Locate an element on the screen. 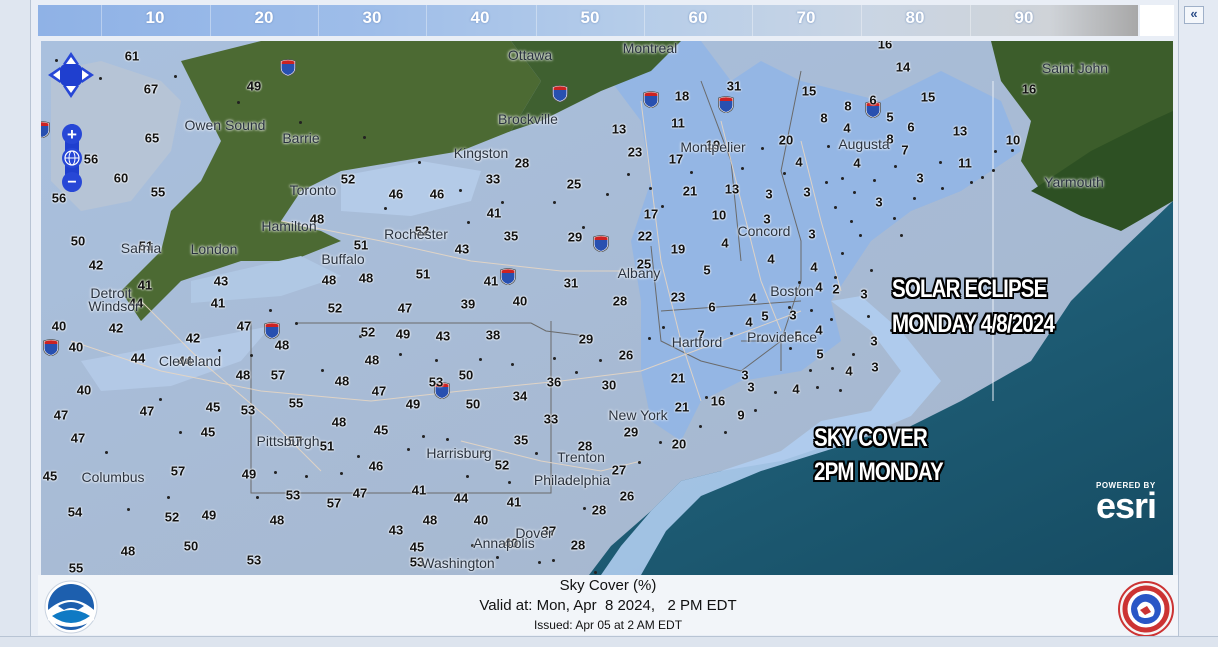  skycover-time: 2PM MONDAY is located at coordinates (879, 472).